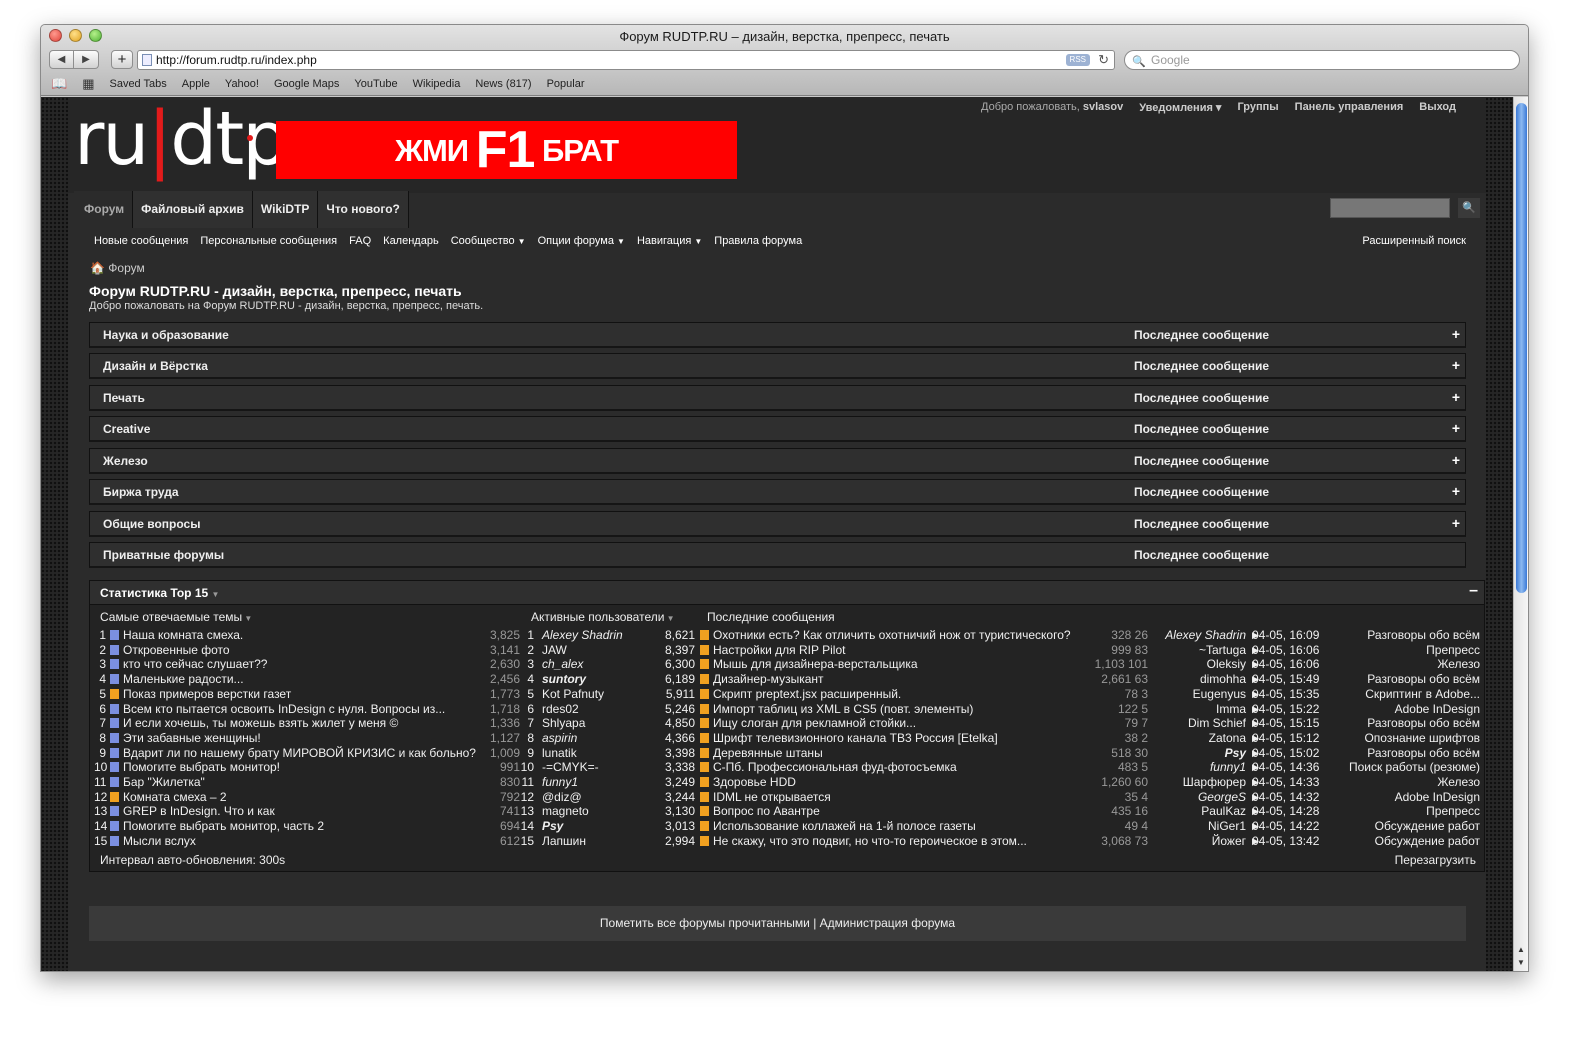 The width and height of the screenshot is (1594, 1043). What do you see at coordinates (1198, 738) in the screenshot?
I see `recent-user-link: Zatona` at bounding box center [1198, 738].